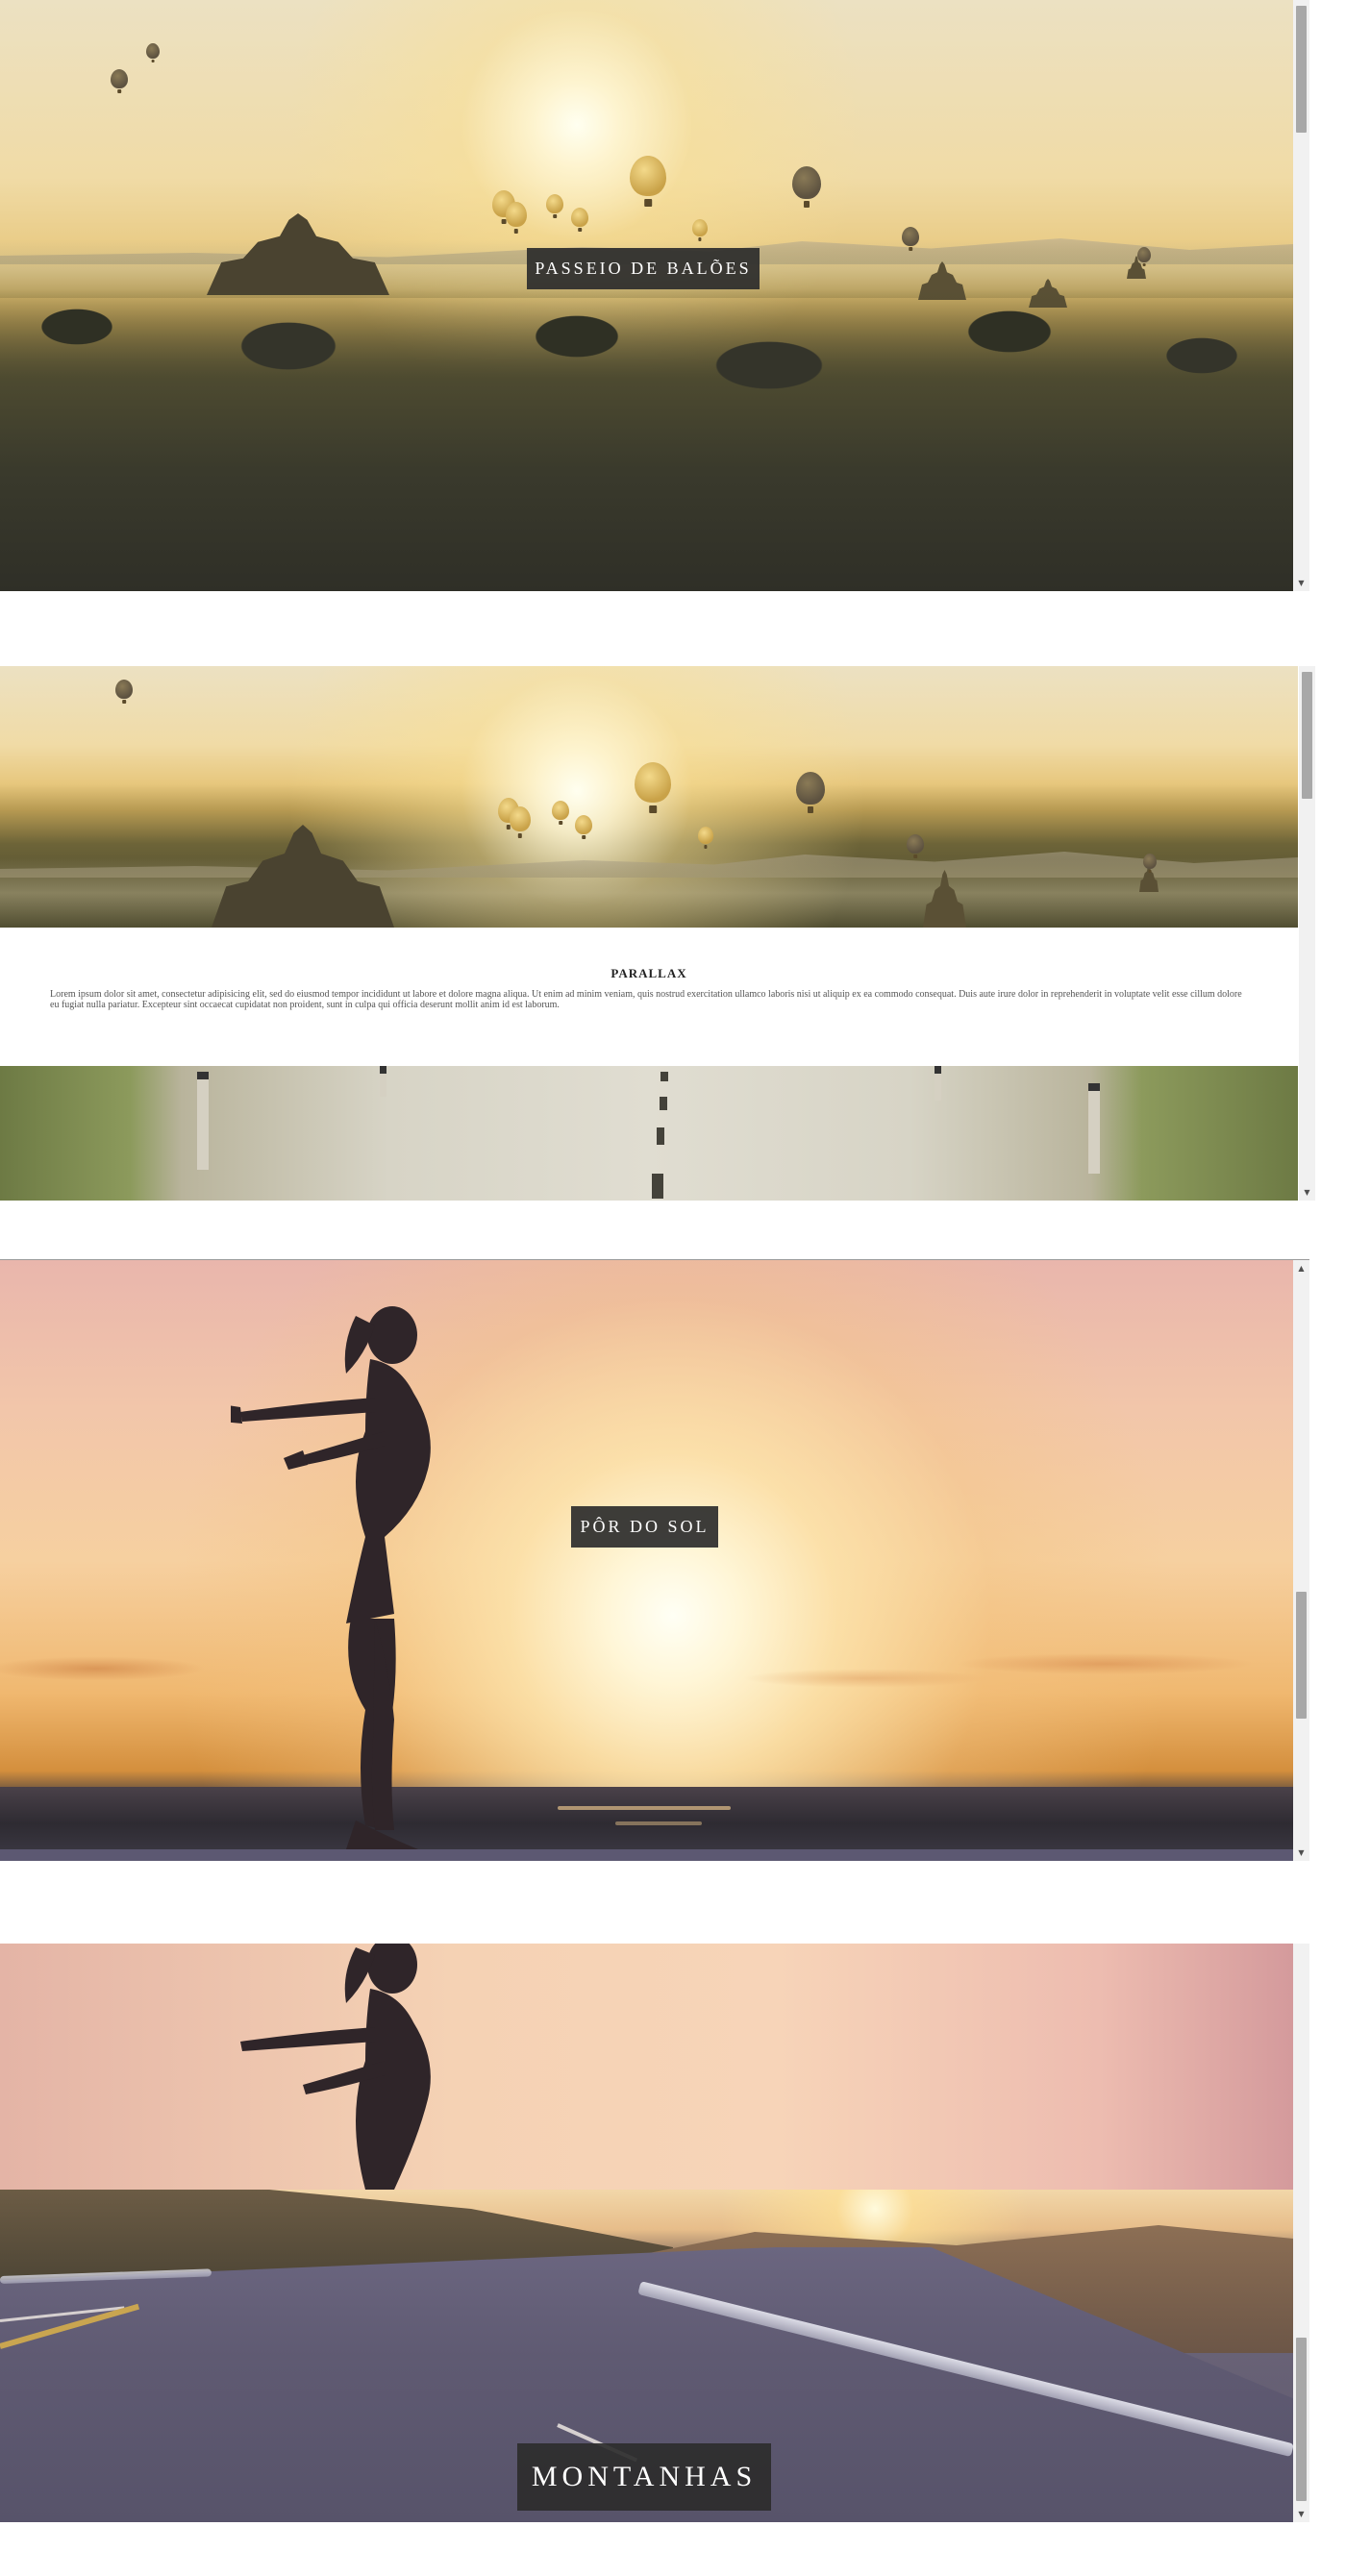 The width and height of the screenshot is (1346, 2576). Describe the element at coordinates (646, 1668) in the screenshot. I see `clouds` at that location.